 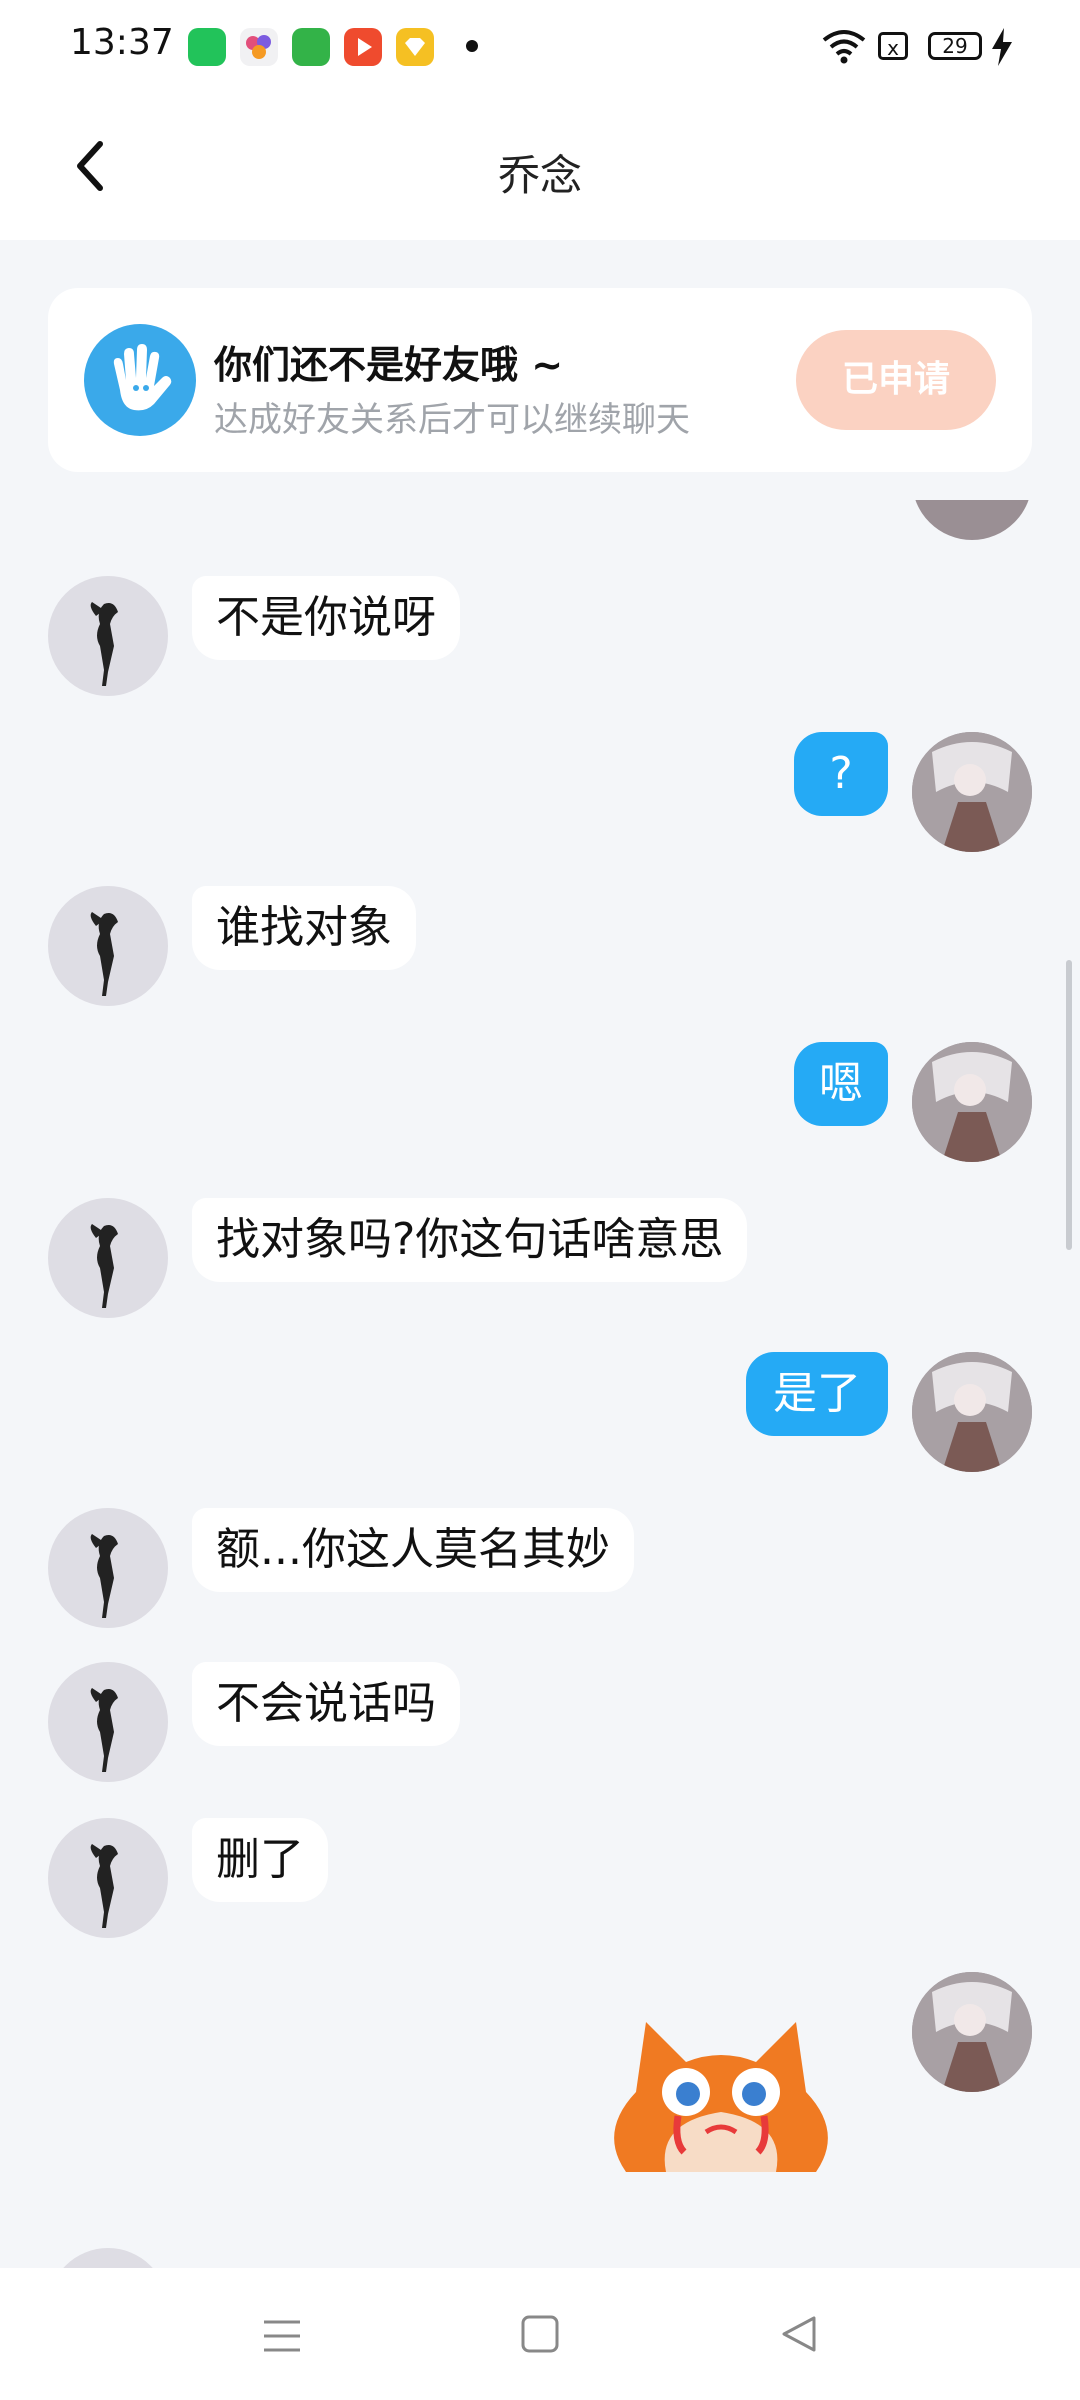 What do you see at coordinates (721, 2085) in the screenshot?
I see `crying-fox-sticker` at bounding box center [721, 2085].